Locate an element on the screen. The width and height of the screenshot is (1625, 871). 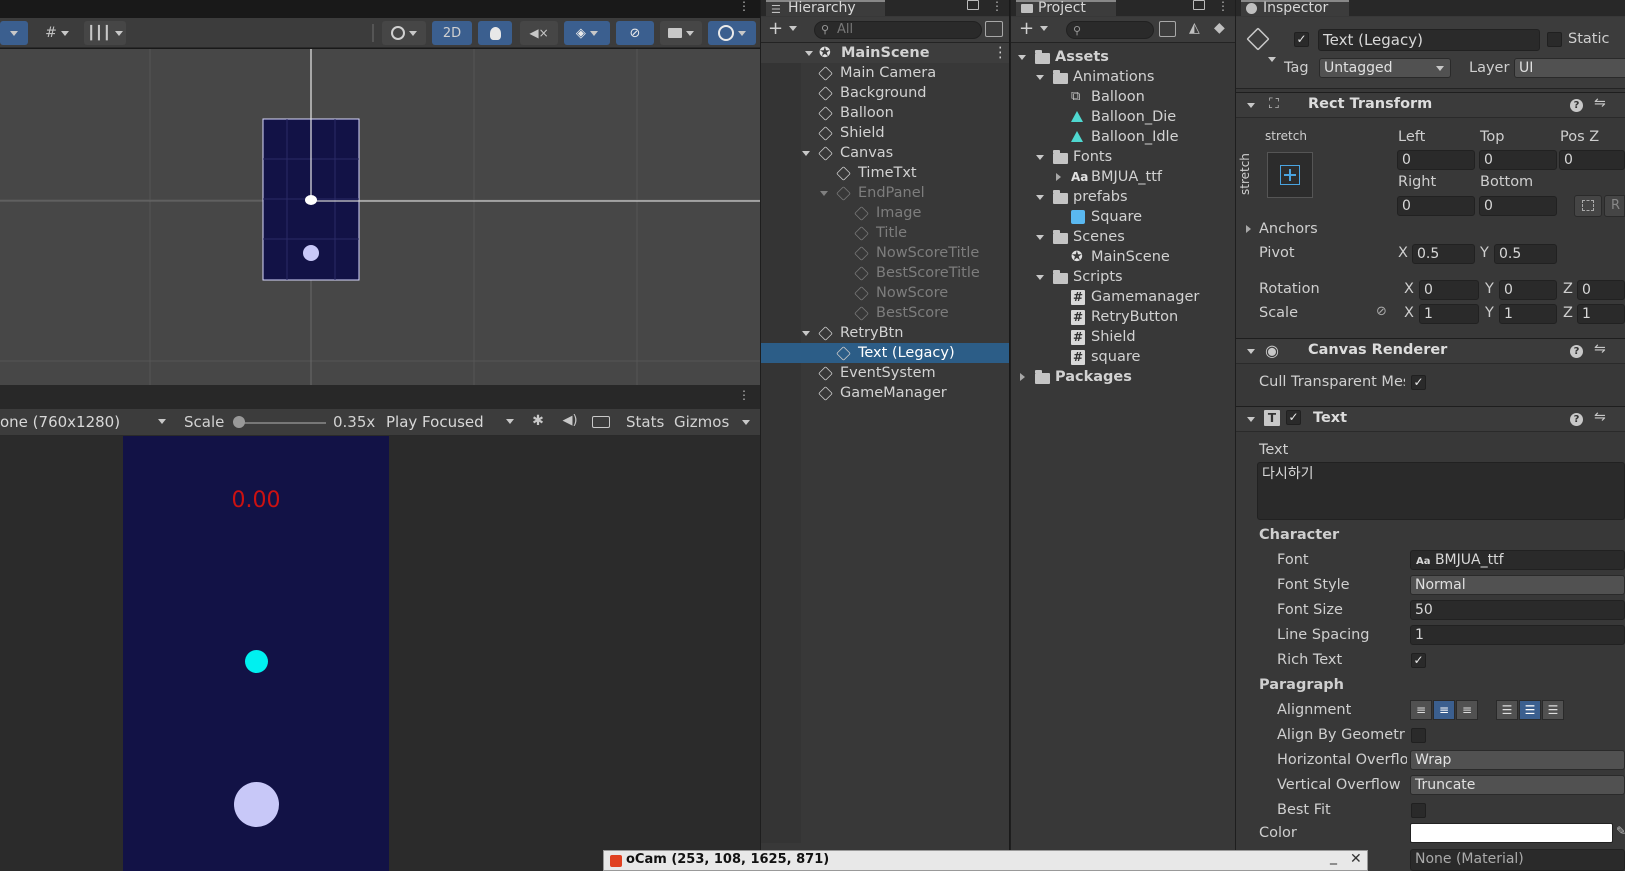
gizmos-button: Gizmos is located at coordinates (701, 422).